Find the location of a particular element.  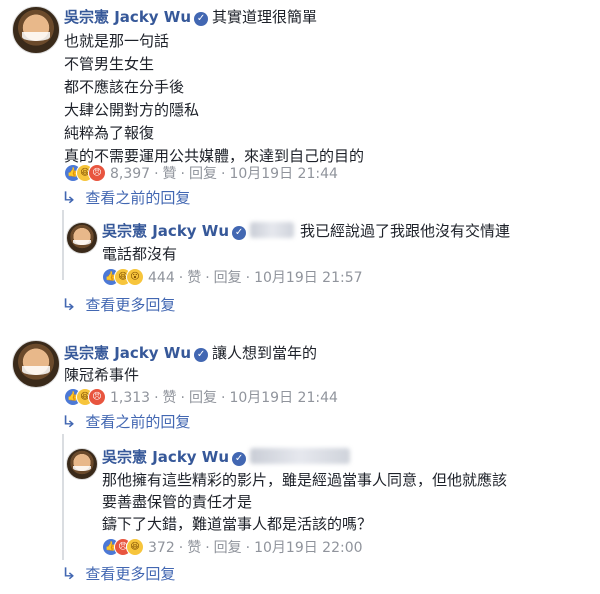

reply-header: 吳宗憲 Jacky Wu ✓ 我已經說過了我跟他沒有交情連 is located at coordinates (306, 231).